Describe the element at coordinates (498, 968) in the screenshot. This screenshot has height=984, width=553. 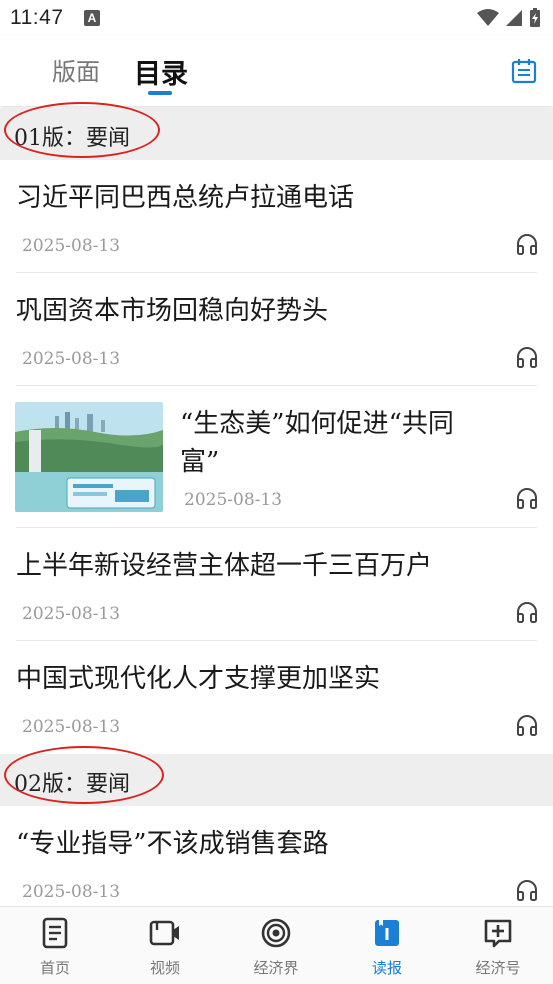
I see `nav-label: 经济号` at that location.